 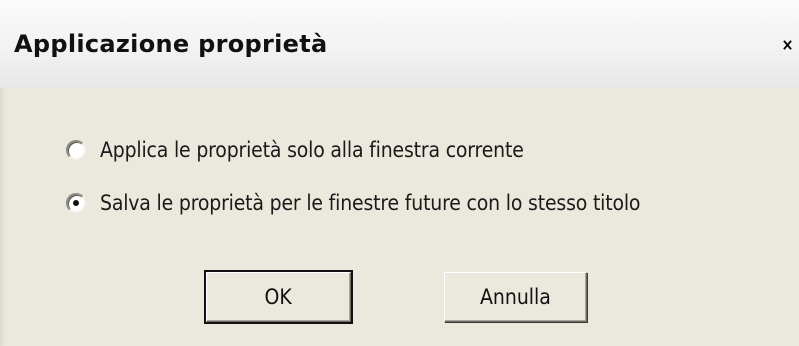 What do you see at coordinates (3, 217) in the screenshot?
I see `dialog-left-edge` at bounding box center [3, 217].